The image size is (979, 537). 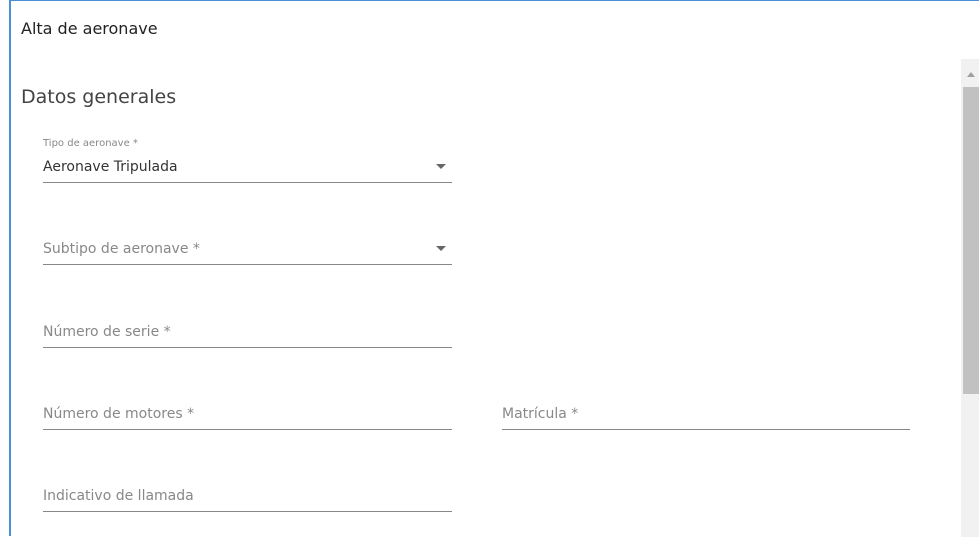 I want to click on registration-placeholder: Matrícula *, so click(x=540, y=414).